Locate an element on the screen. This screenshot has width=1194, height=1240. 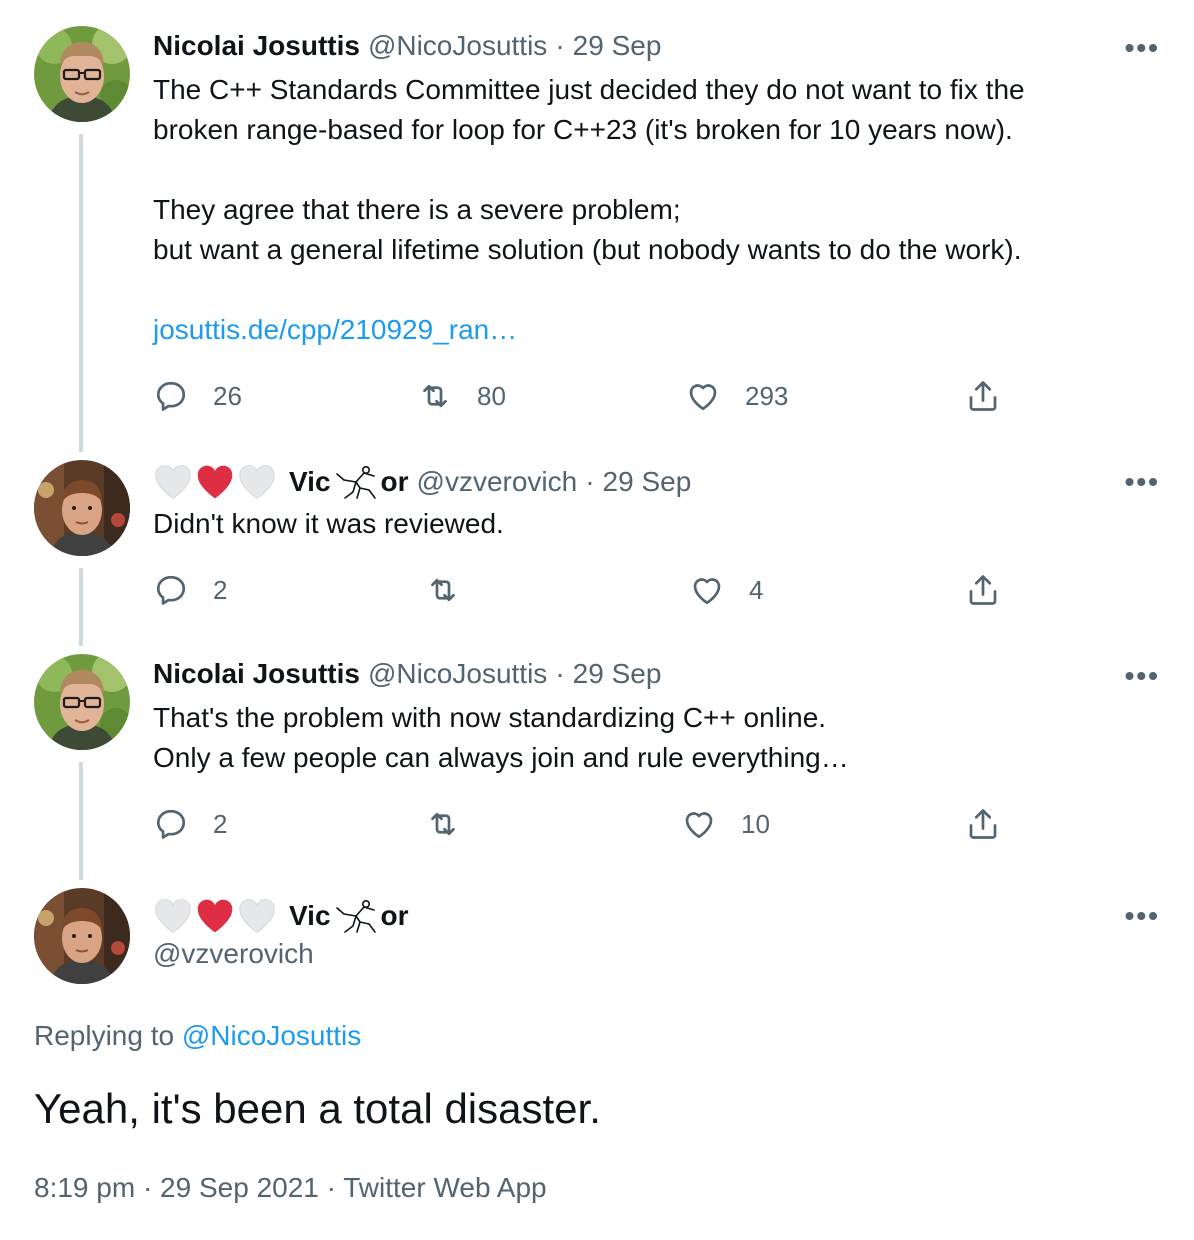
main-tweet-handle: @vzverovich is located at coordinates (233, 954).